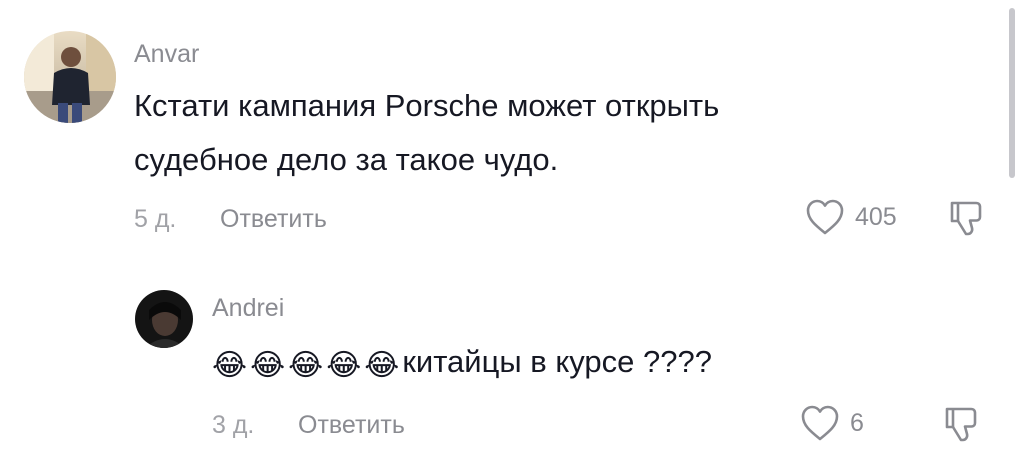 The width and height of the screenshot is (1024, 471). I want to click on like-button: 6, so click(832, 423).